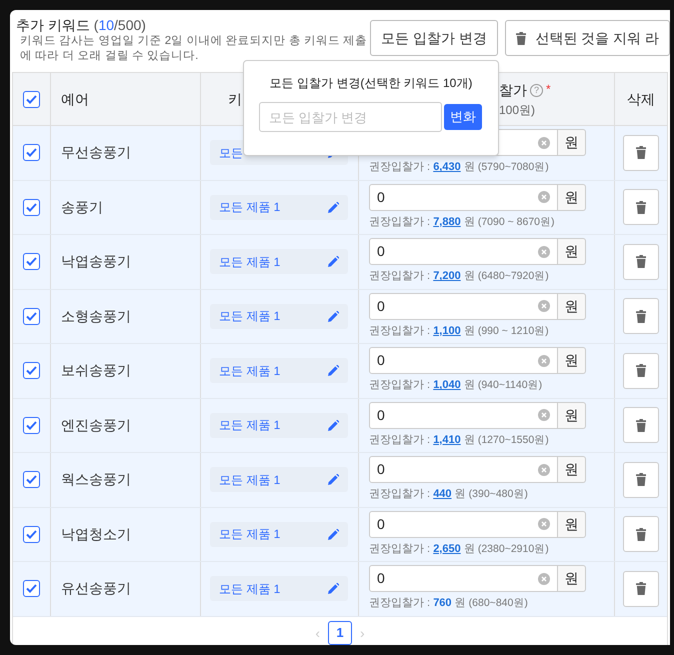 The width and height of the screenshot is (674, 655). I want to click on recommended-bid: 권장입찰가 : 440 원 (390~480원), so click(449, 494).